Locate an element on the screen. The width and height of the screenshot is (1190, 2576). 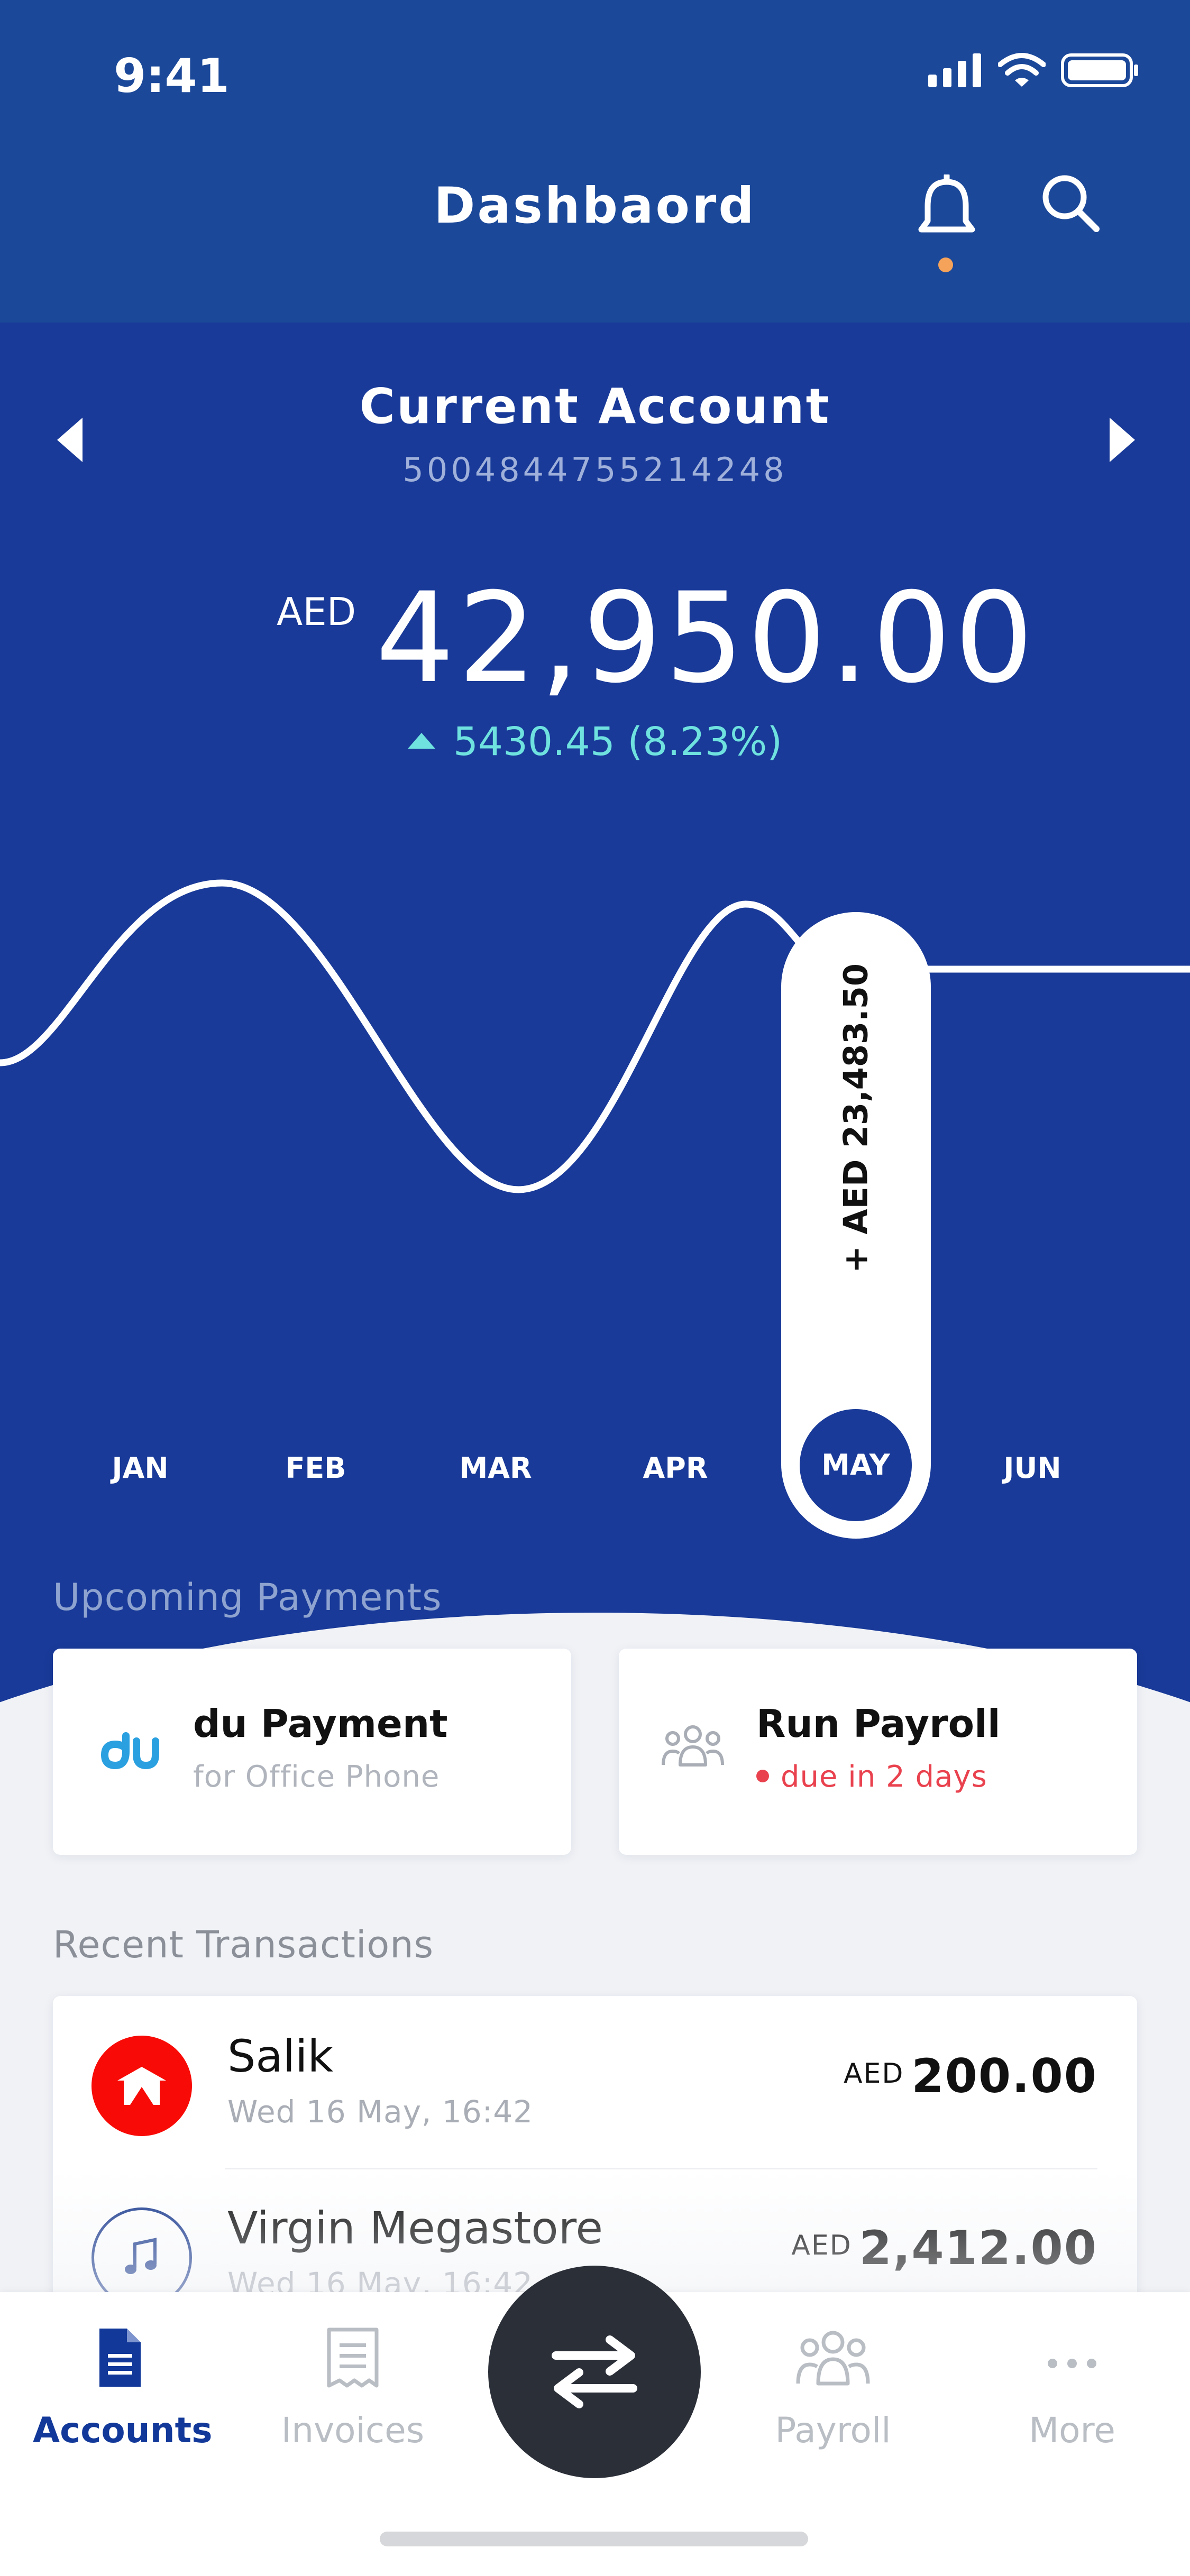
battery-icon is located at coordinates (1099, 70).